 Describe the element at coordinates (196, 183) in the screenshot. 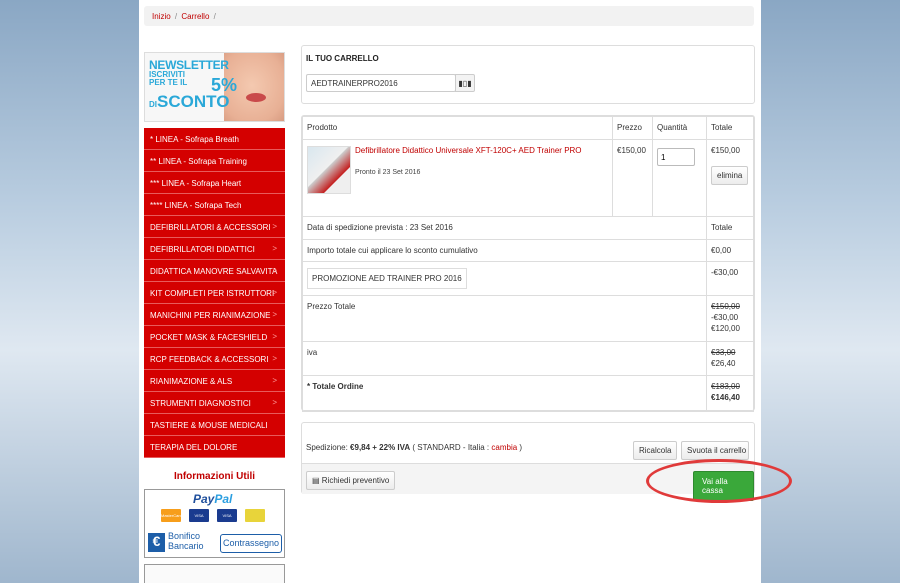

I see `menu-item-label: *** LINEA - Sofrapa Heart` at that location.